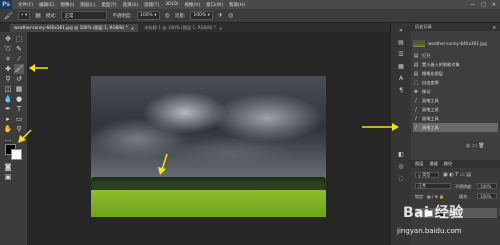 The image size is (500, 245). I want to click on menu-edit: 编辑(E), so click(46, 5).